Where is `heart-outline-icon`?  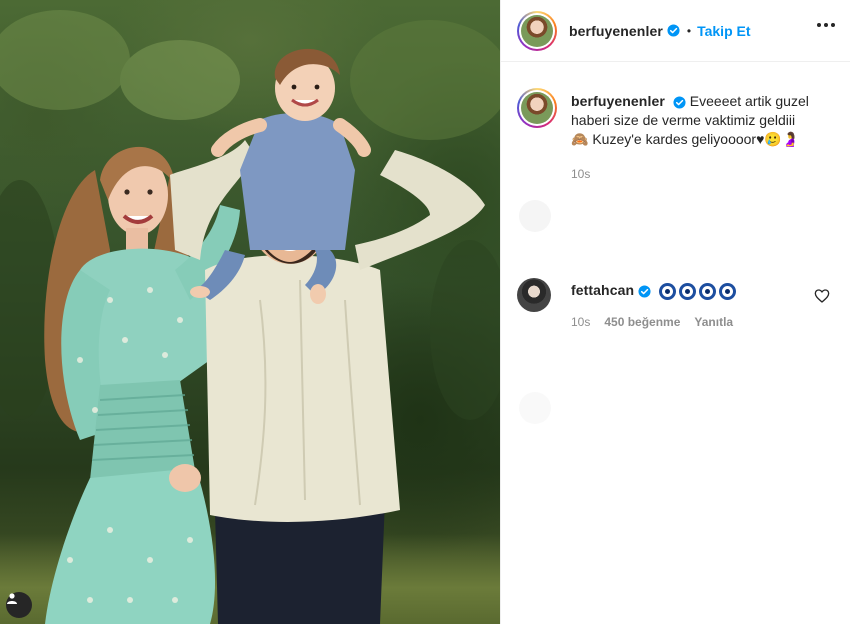 heart-outline-icon is located at coordinates (822, 296).